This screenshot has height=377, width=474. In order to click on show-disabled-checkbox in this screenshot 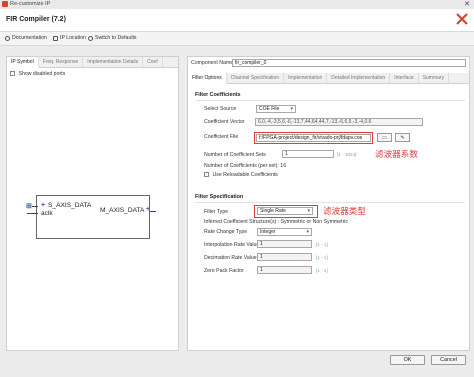, I will do `click(12, 74)`.